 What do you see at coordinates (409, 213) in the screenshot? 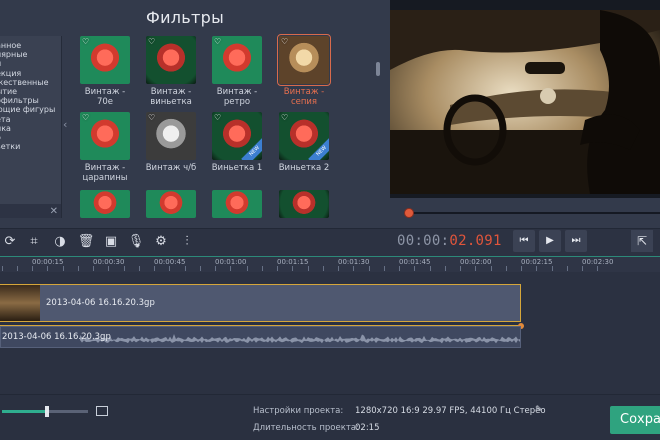
I see `playback-knob` at bounding box center [409, 213].